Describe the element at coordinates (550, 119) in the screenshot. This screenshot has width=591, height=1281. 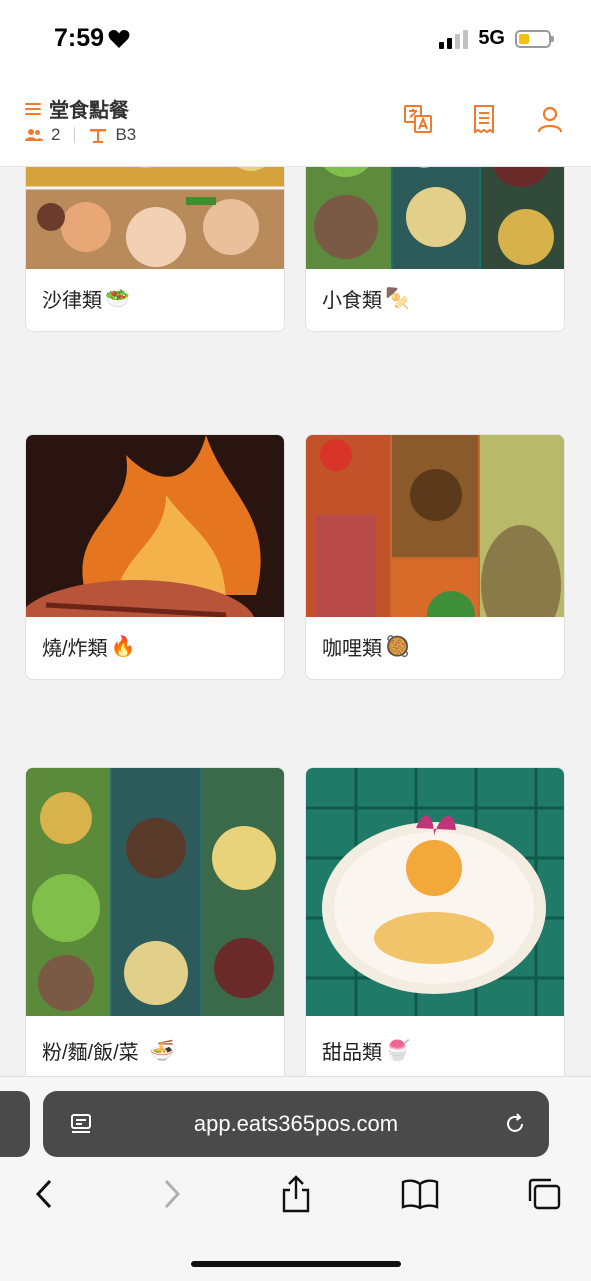
I see `user-icon` at that location.